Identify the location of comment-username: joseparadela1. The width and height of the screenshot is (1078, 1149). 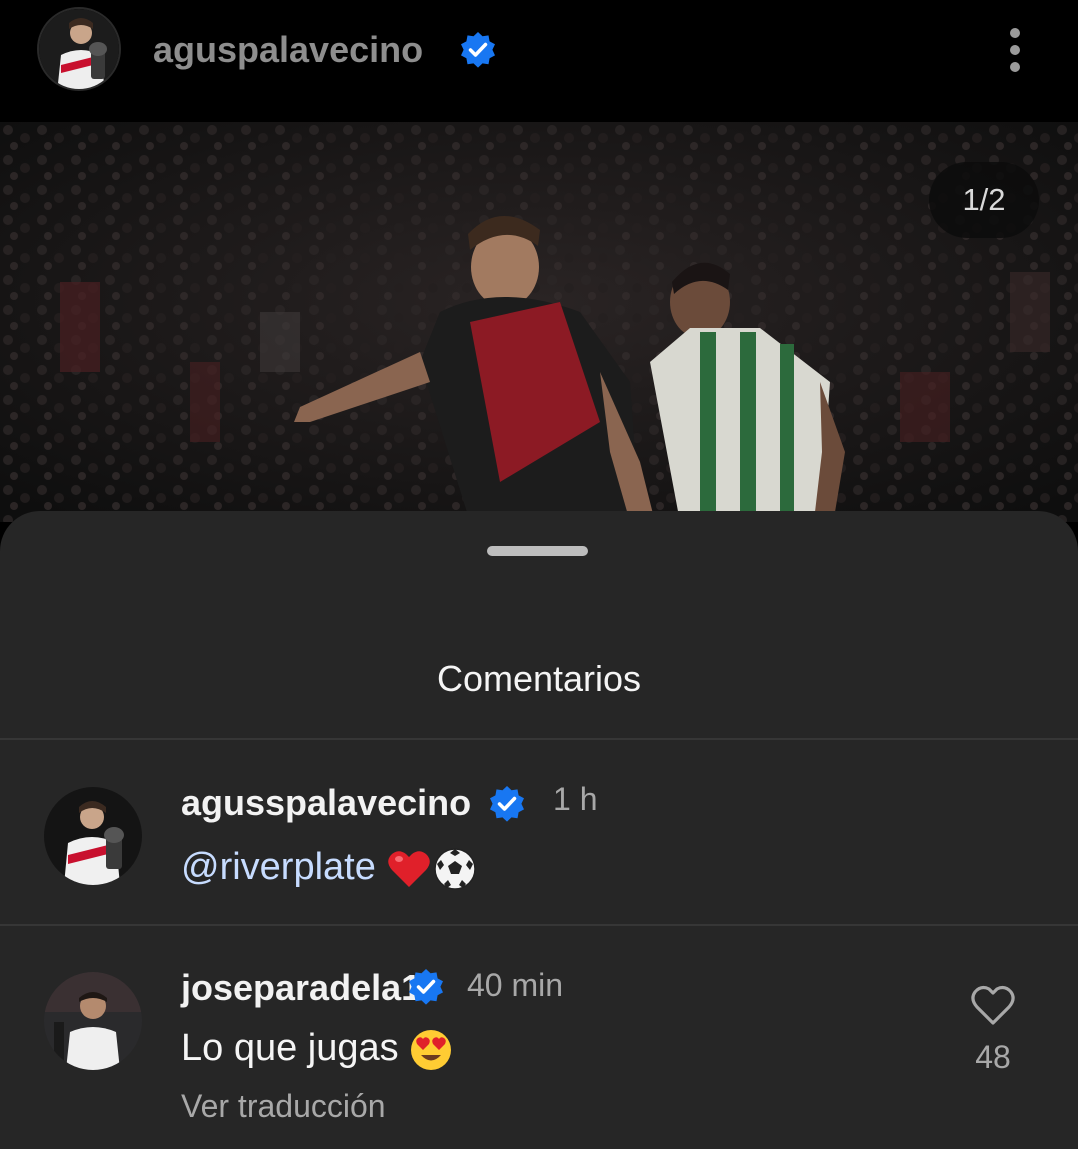
(301, 988).